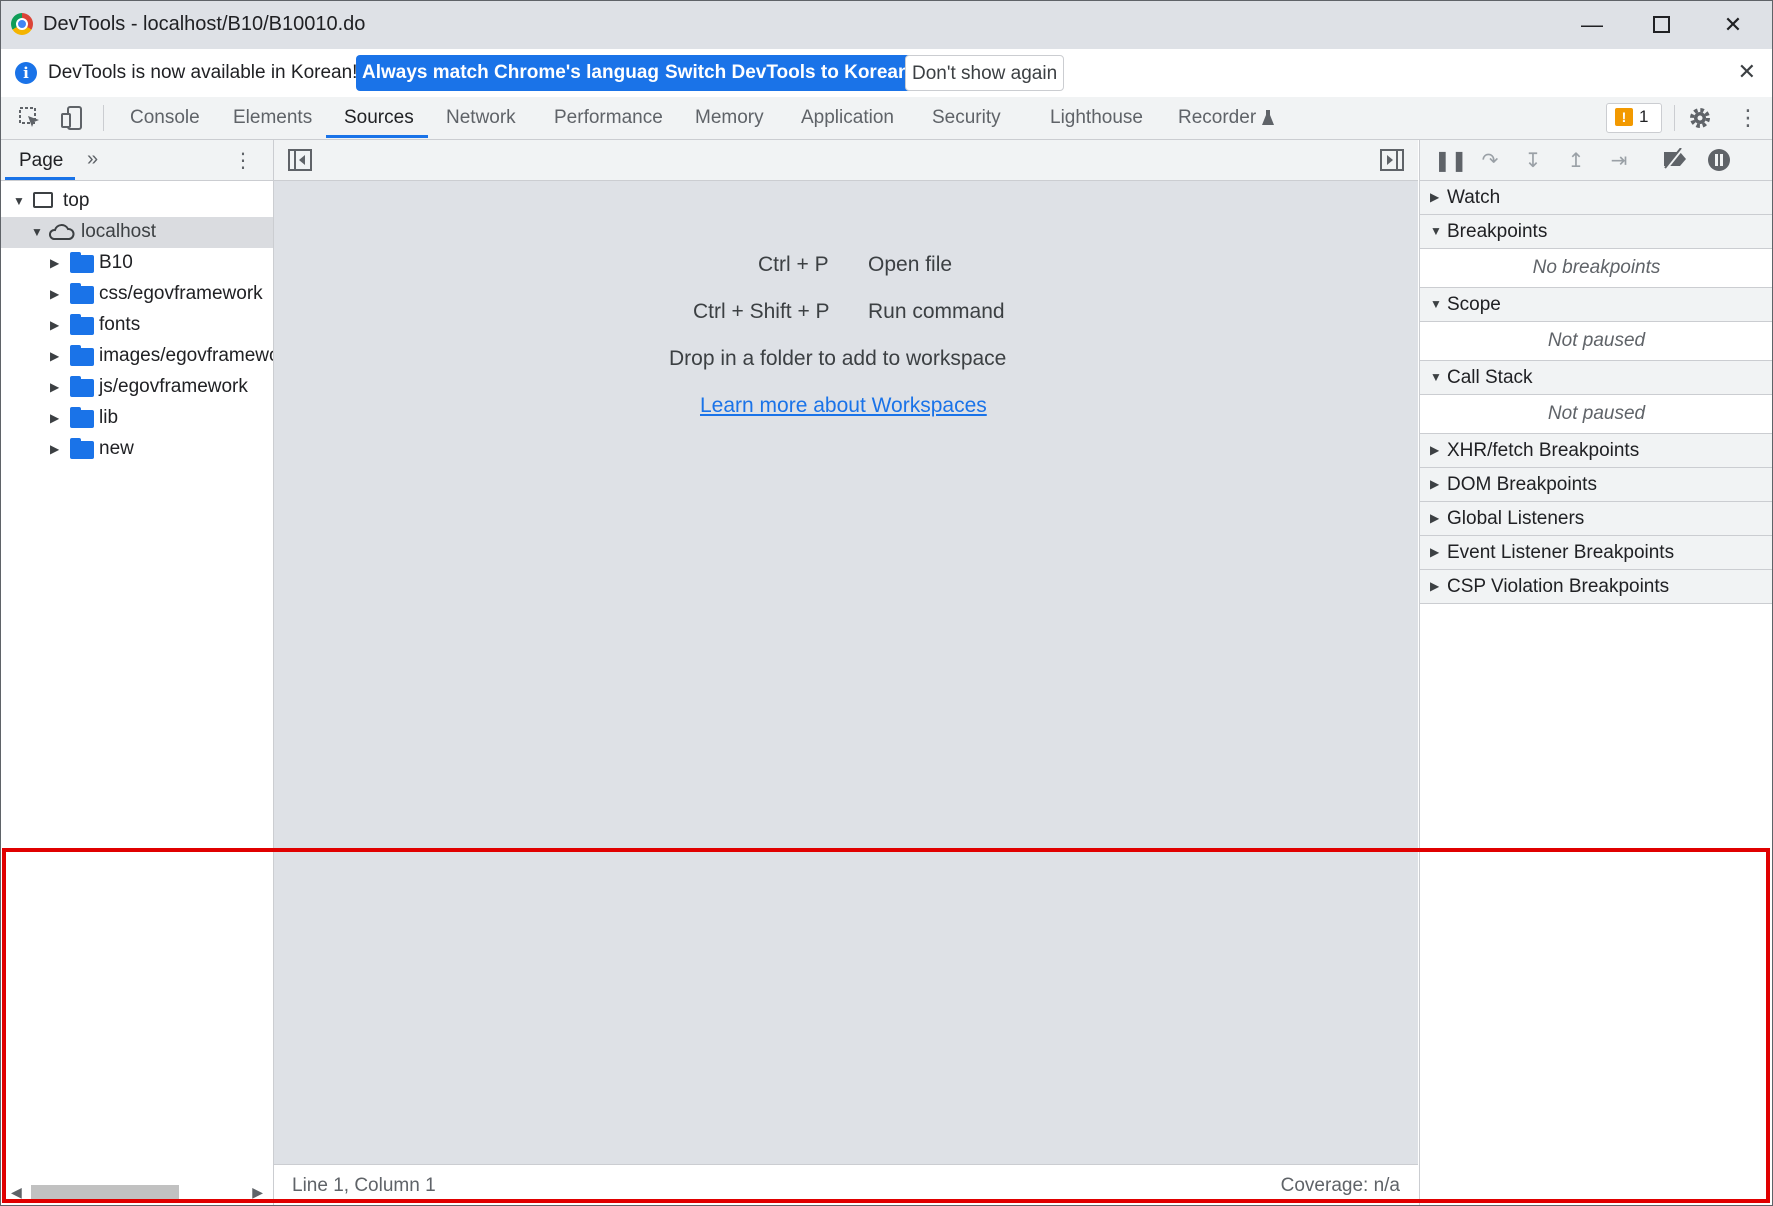 The height and width of the screenshot is (1206, 1773). Describe the element at coordinates (1522, 484) in the screenshot. I see `section-title: DOM Breakpoints` at that location.